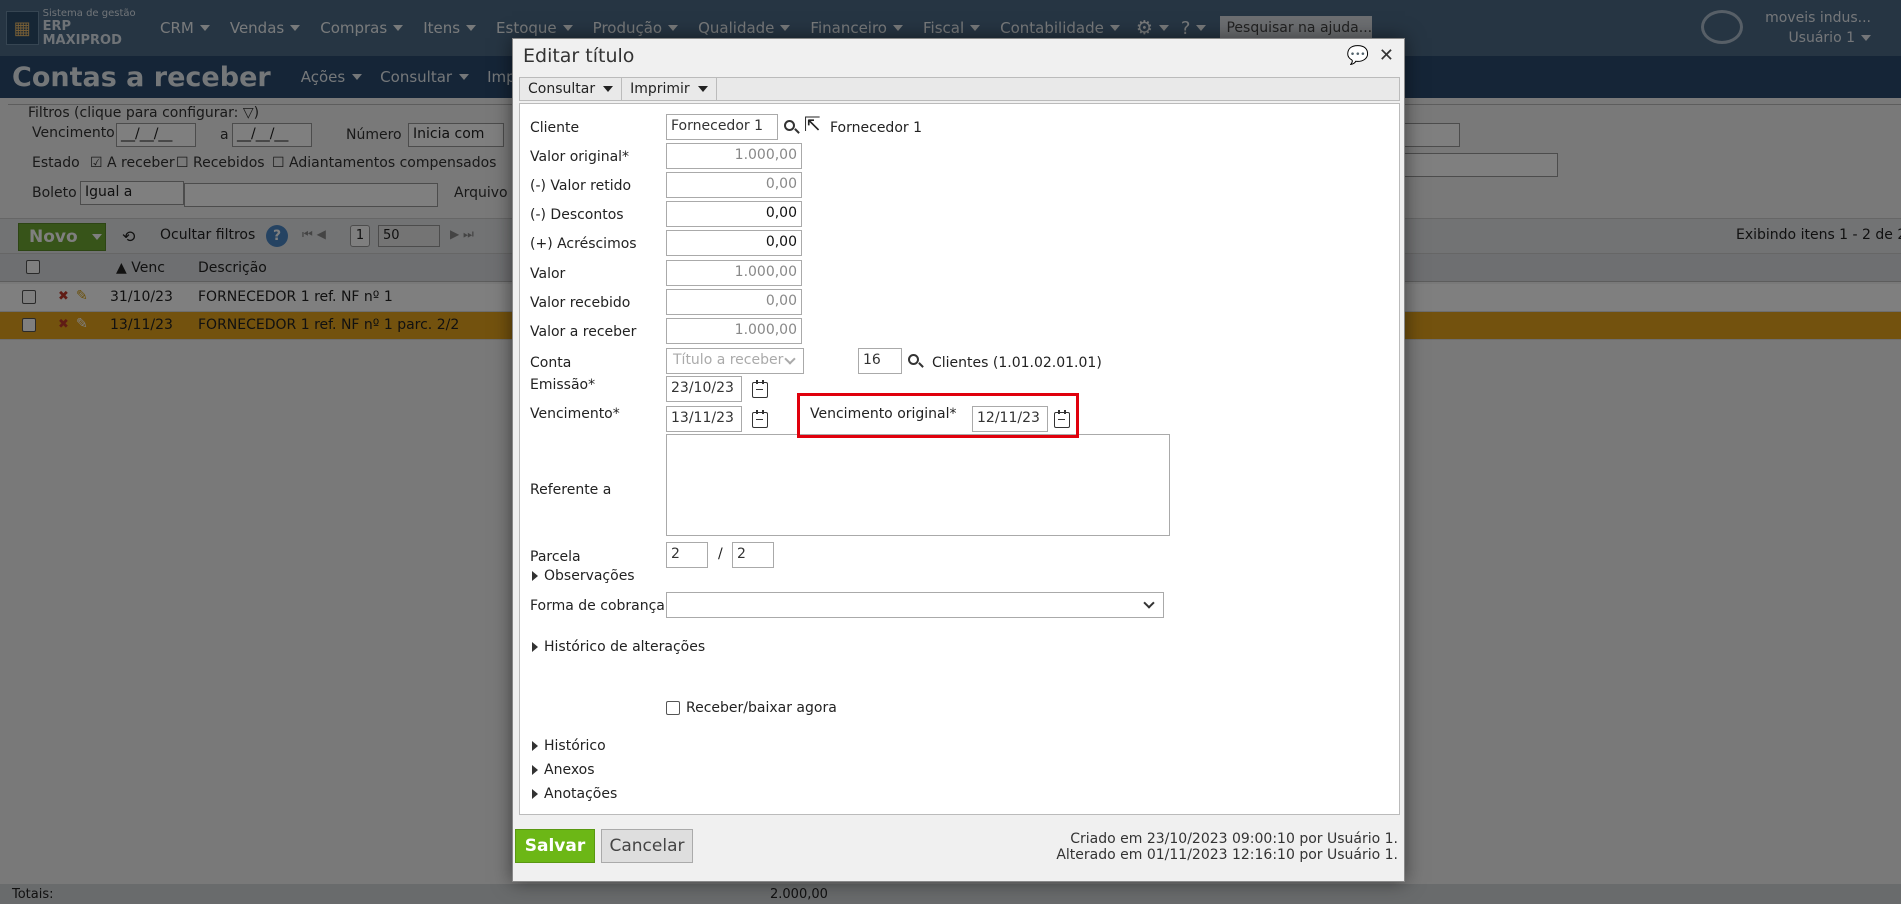  Describe the element at coordinates (734, 156) in the screenshot. I see `valor-original-input: 1.000,00` at that location.